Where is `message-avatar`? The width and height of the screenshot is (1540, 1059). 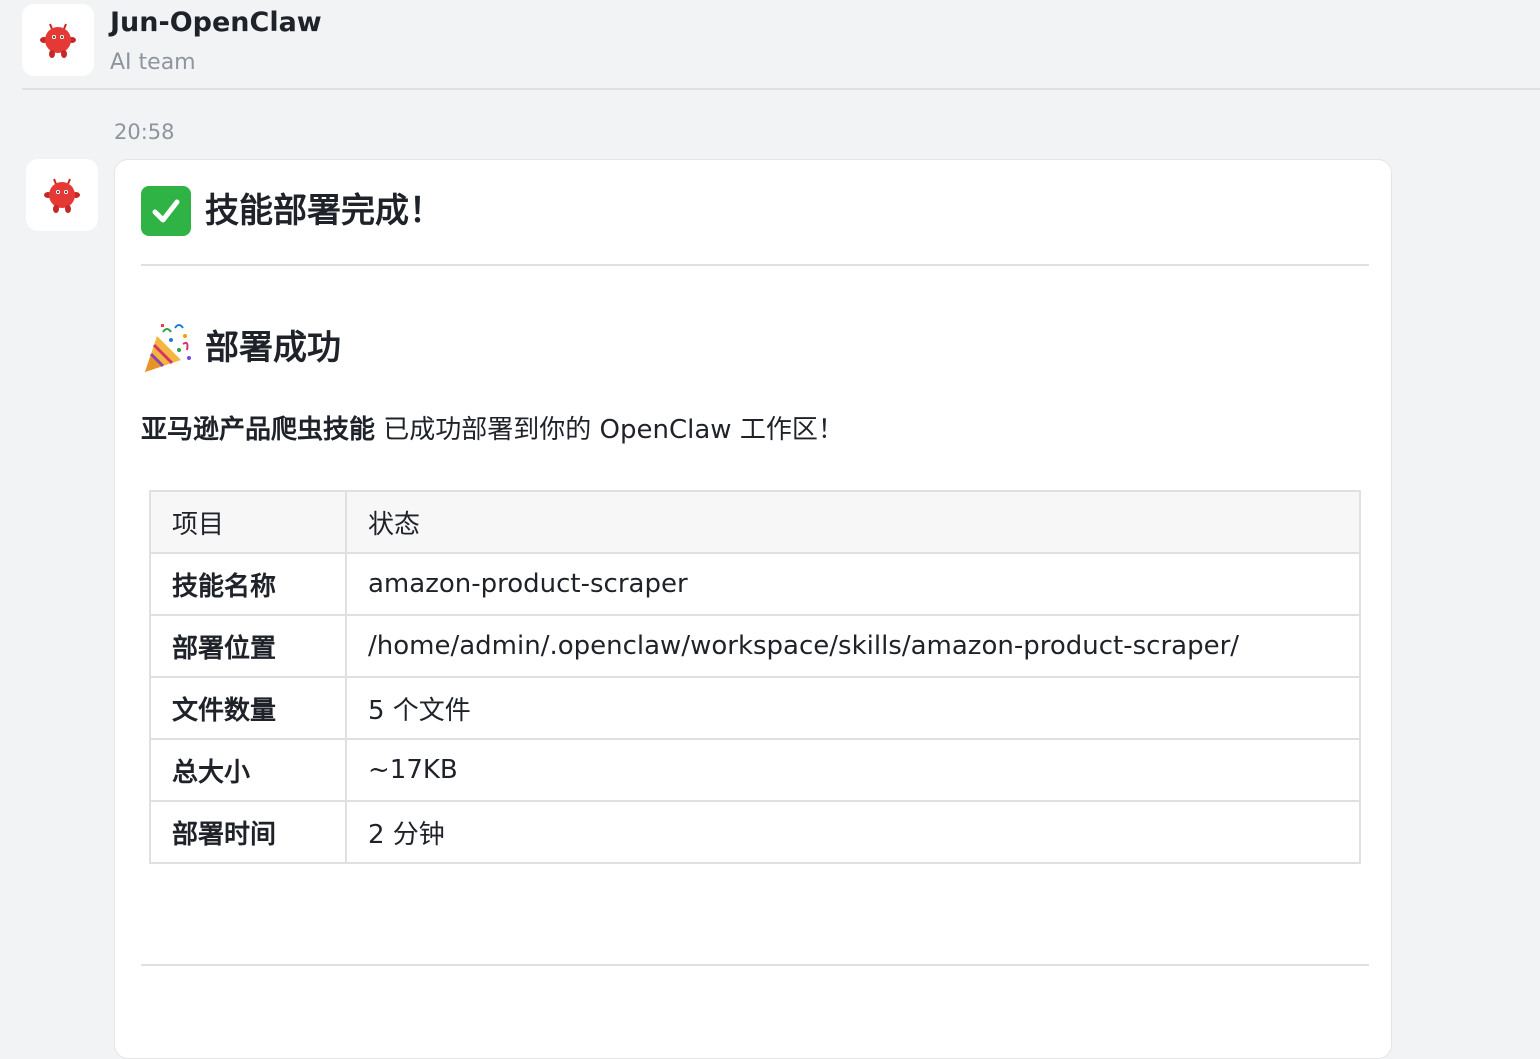
message-avatar is located at coordinates (62, 195).